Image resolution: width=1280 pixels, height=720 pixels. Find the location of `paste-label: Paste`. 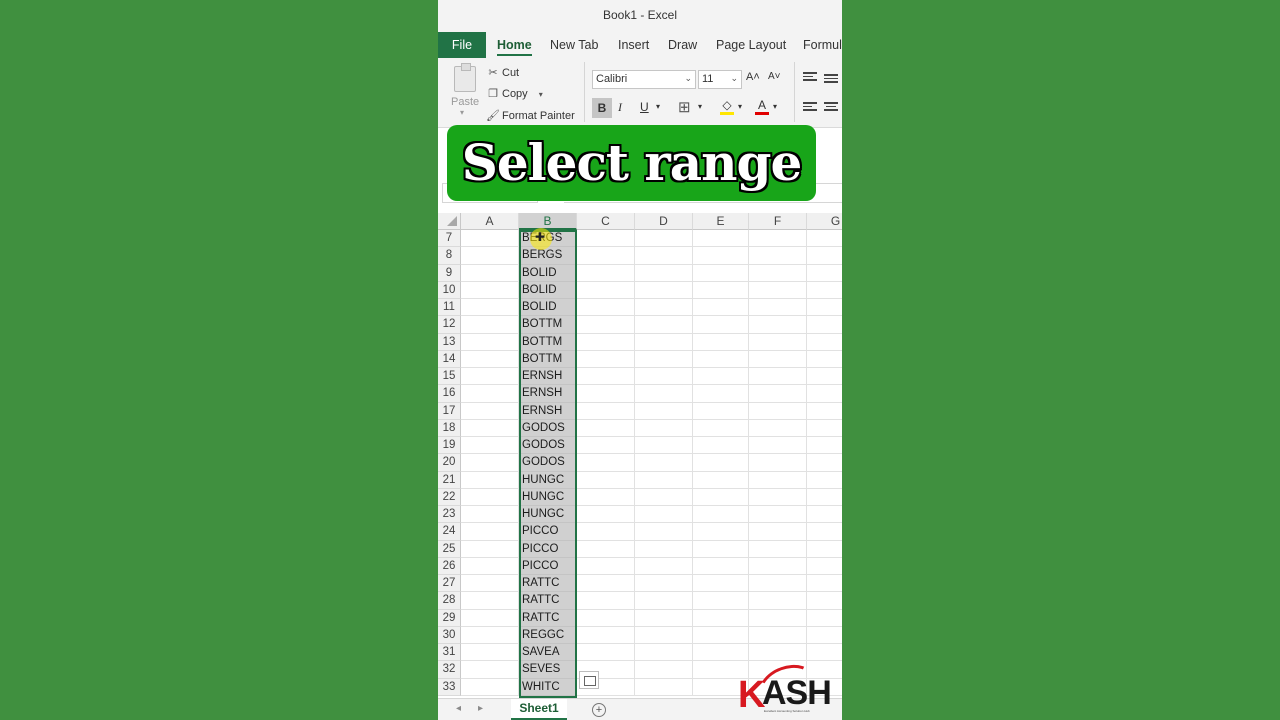

paste-label: Paste is located at coordinates (465, 102).